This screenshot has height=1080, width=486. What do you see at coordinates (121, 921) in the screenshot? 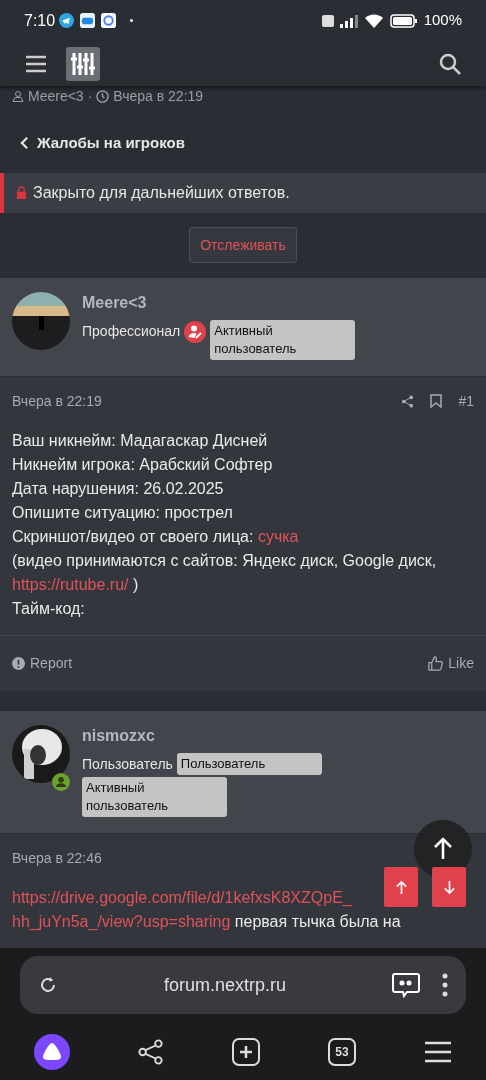
I see `post-link: hh_juYn5a_/view?usp=sharing` at bounding box center [121, 921].